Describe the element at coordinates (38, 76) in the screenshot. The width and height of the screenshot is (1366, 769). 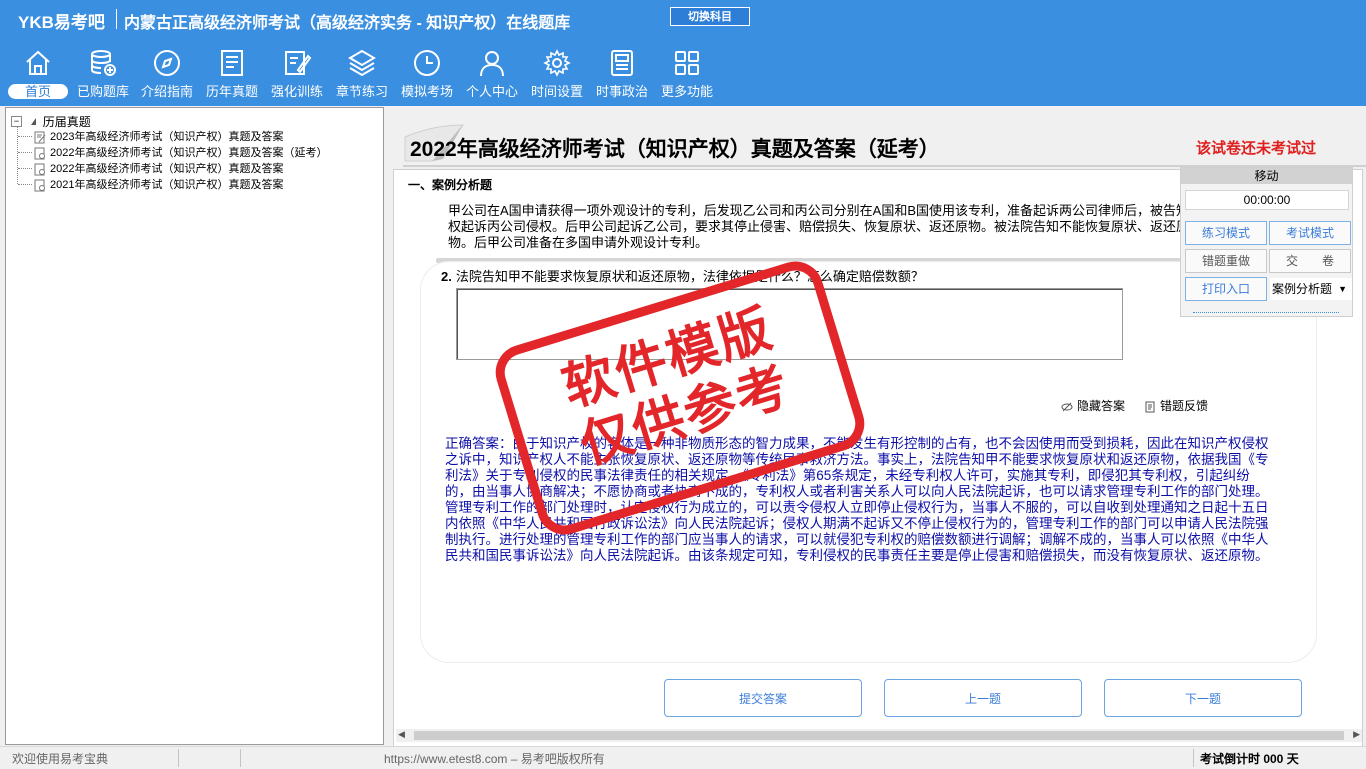
I see `nav-home: 首页` at that location.